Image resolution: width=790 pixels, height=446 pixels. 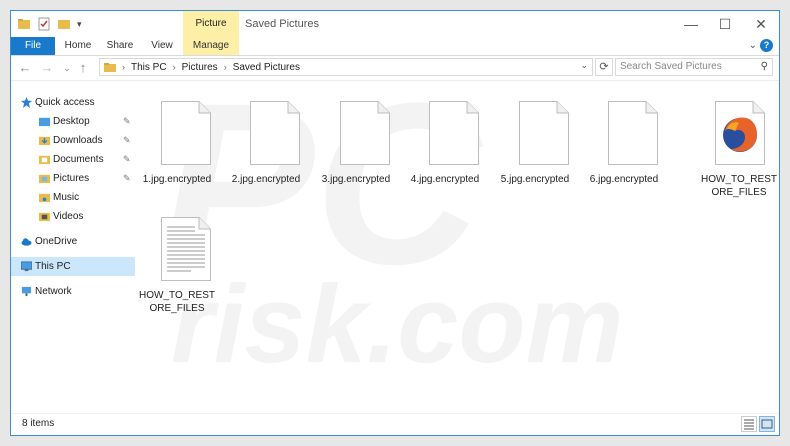 What do you see at coordinates (356, 141) in the screenshot?
I see `file-item: 3.jpg.encrypted` at bounding box center [356, 141].